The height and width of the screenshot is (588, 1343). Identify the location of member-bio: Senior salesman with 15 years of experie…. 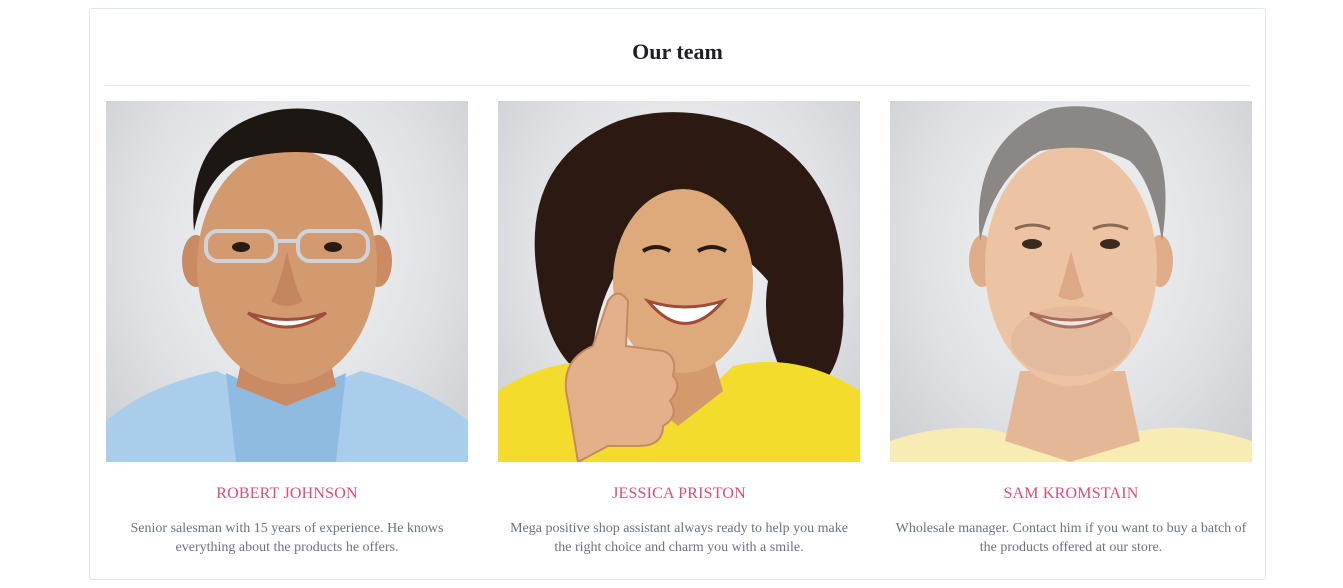
(287, 538).